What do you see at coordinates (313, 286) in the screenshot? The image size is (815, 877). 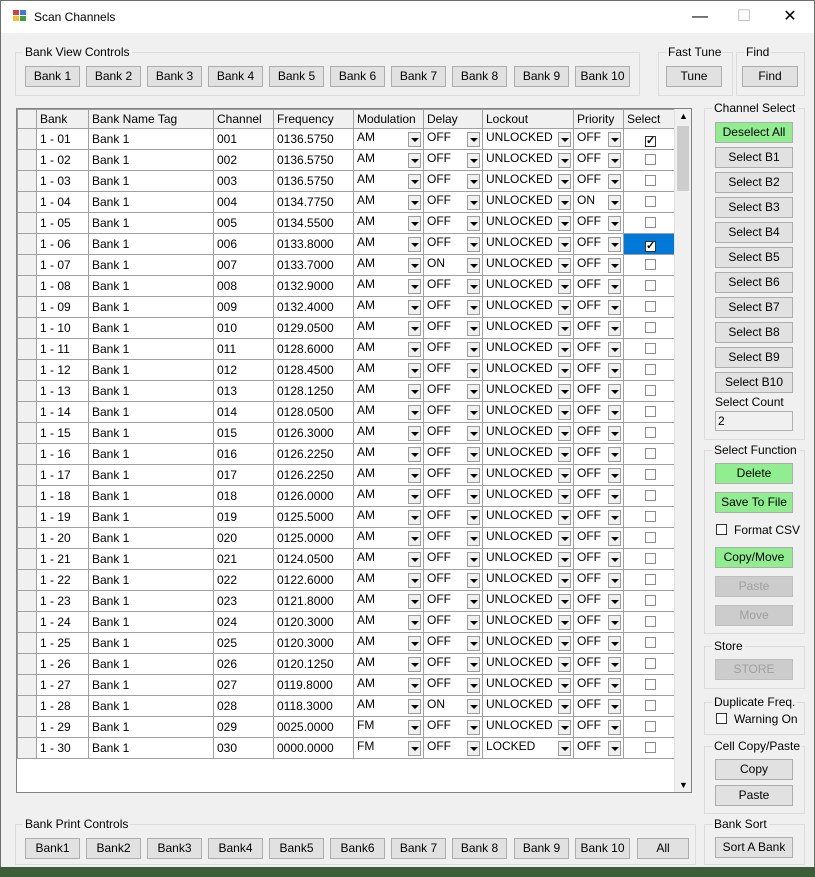 I see `frequency-cell: 0132.9000` at bounding box center [313, 286].